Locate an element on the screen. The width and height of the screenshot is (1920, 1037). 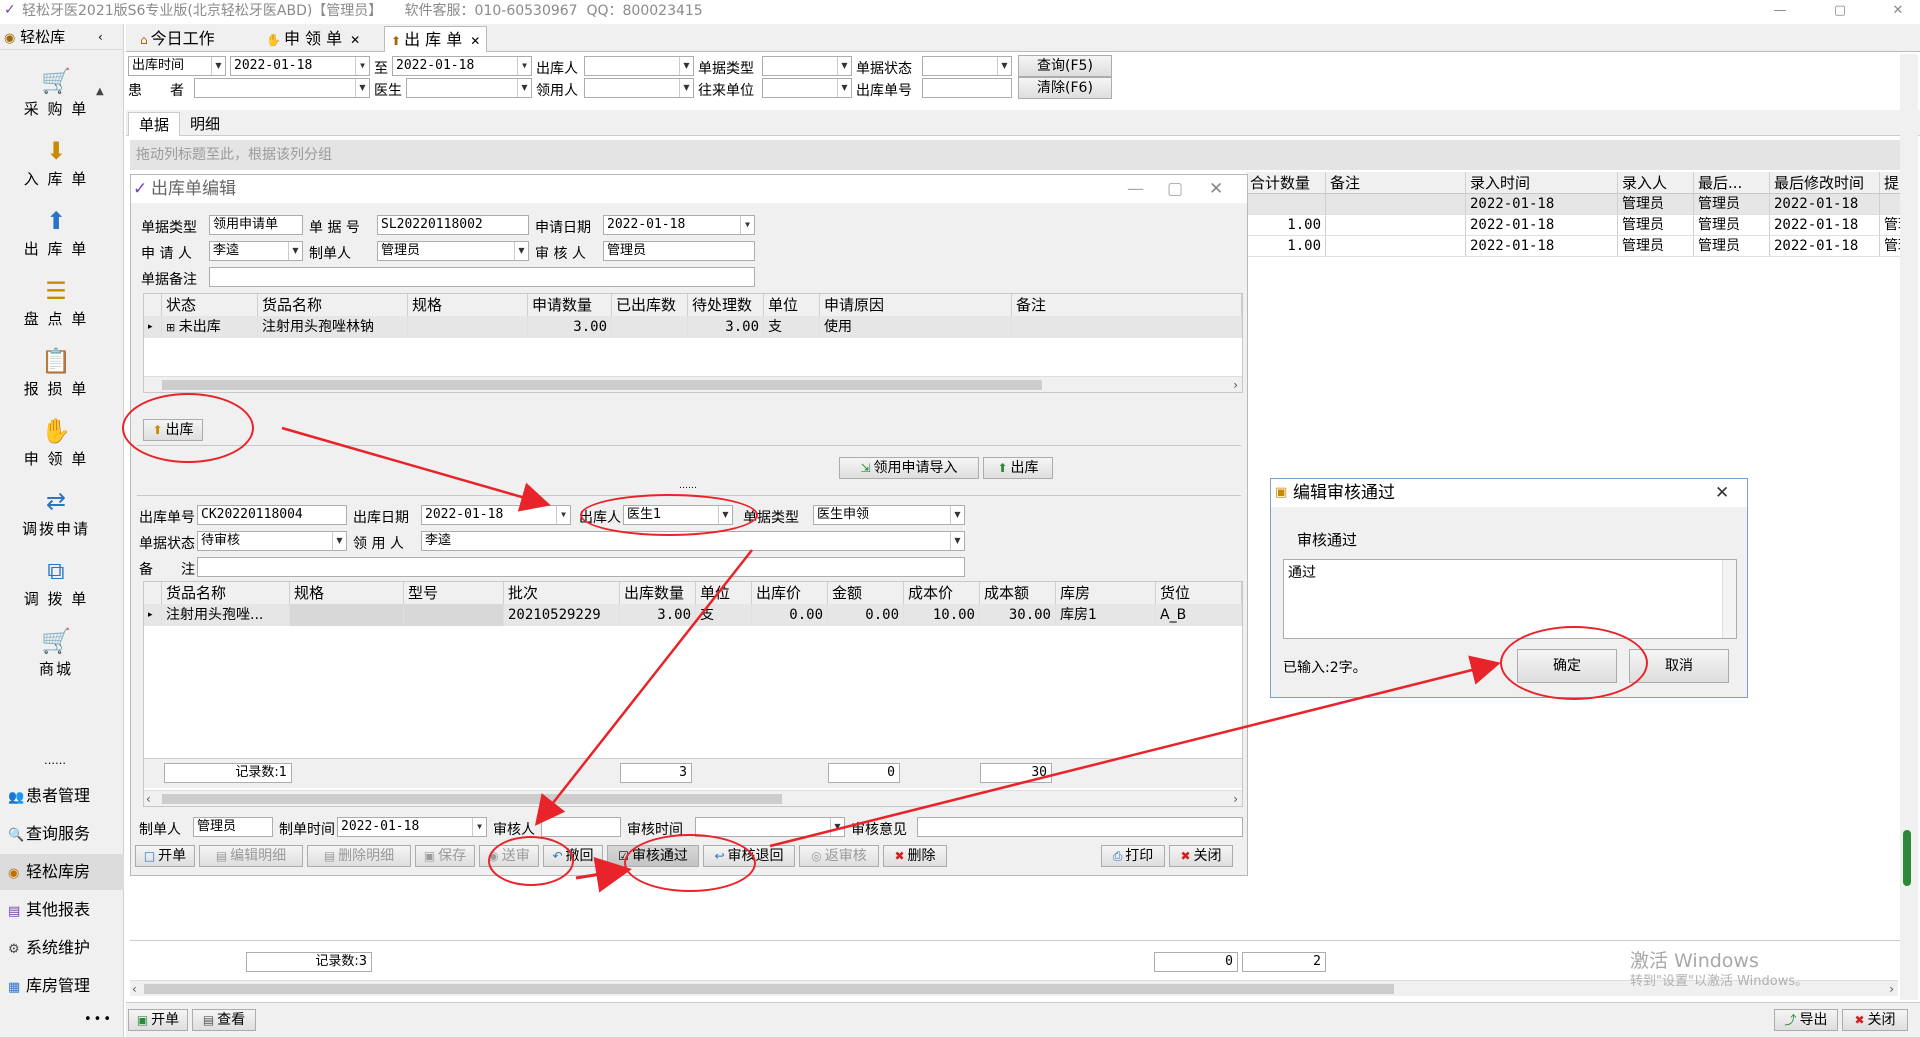
clear-button: 清除(F6) is located at coordinates (1065, 88).